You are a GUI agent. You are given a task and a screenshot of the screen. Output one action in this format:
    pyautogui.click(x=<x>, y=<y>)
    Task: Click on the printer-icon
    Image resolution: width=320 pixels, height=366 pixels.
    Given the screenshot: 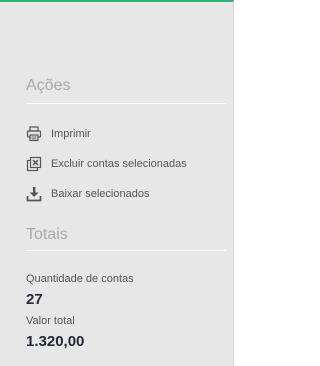 What is the action you would take?
    pyautogui.click(x=34, y=134)
    